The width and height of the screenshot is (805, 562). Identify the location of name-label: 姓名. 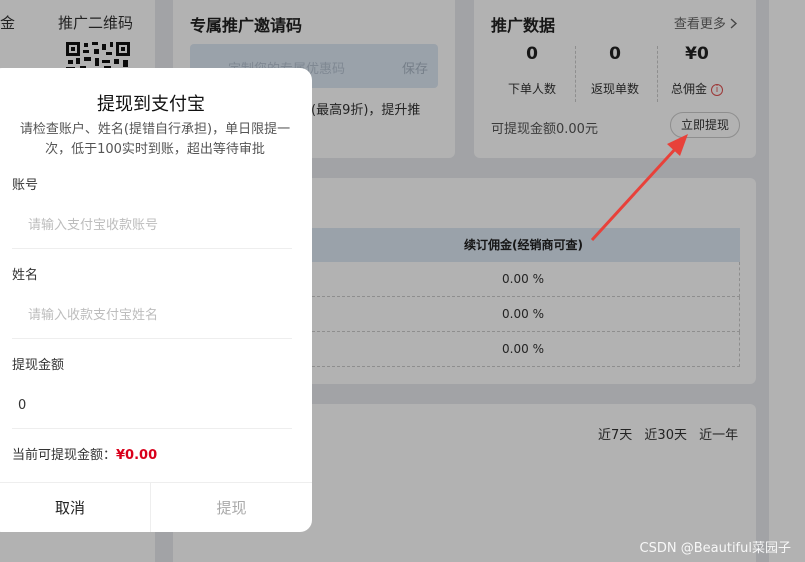
(25, 275).